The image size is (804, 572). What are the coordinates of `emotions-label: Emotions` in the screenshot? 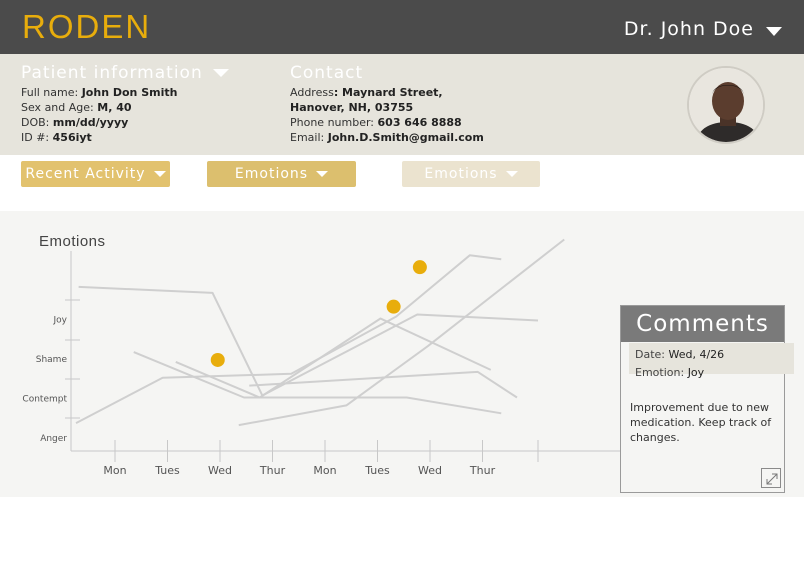 It's located at (271, 174).